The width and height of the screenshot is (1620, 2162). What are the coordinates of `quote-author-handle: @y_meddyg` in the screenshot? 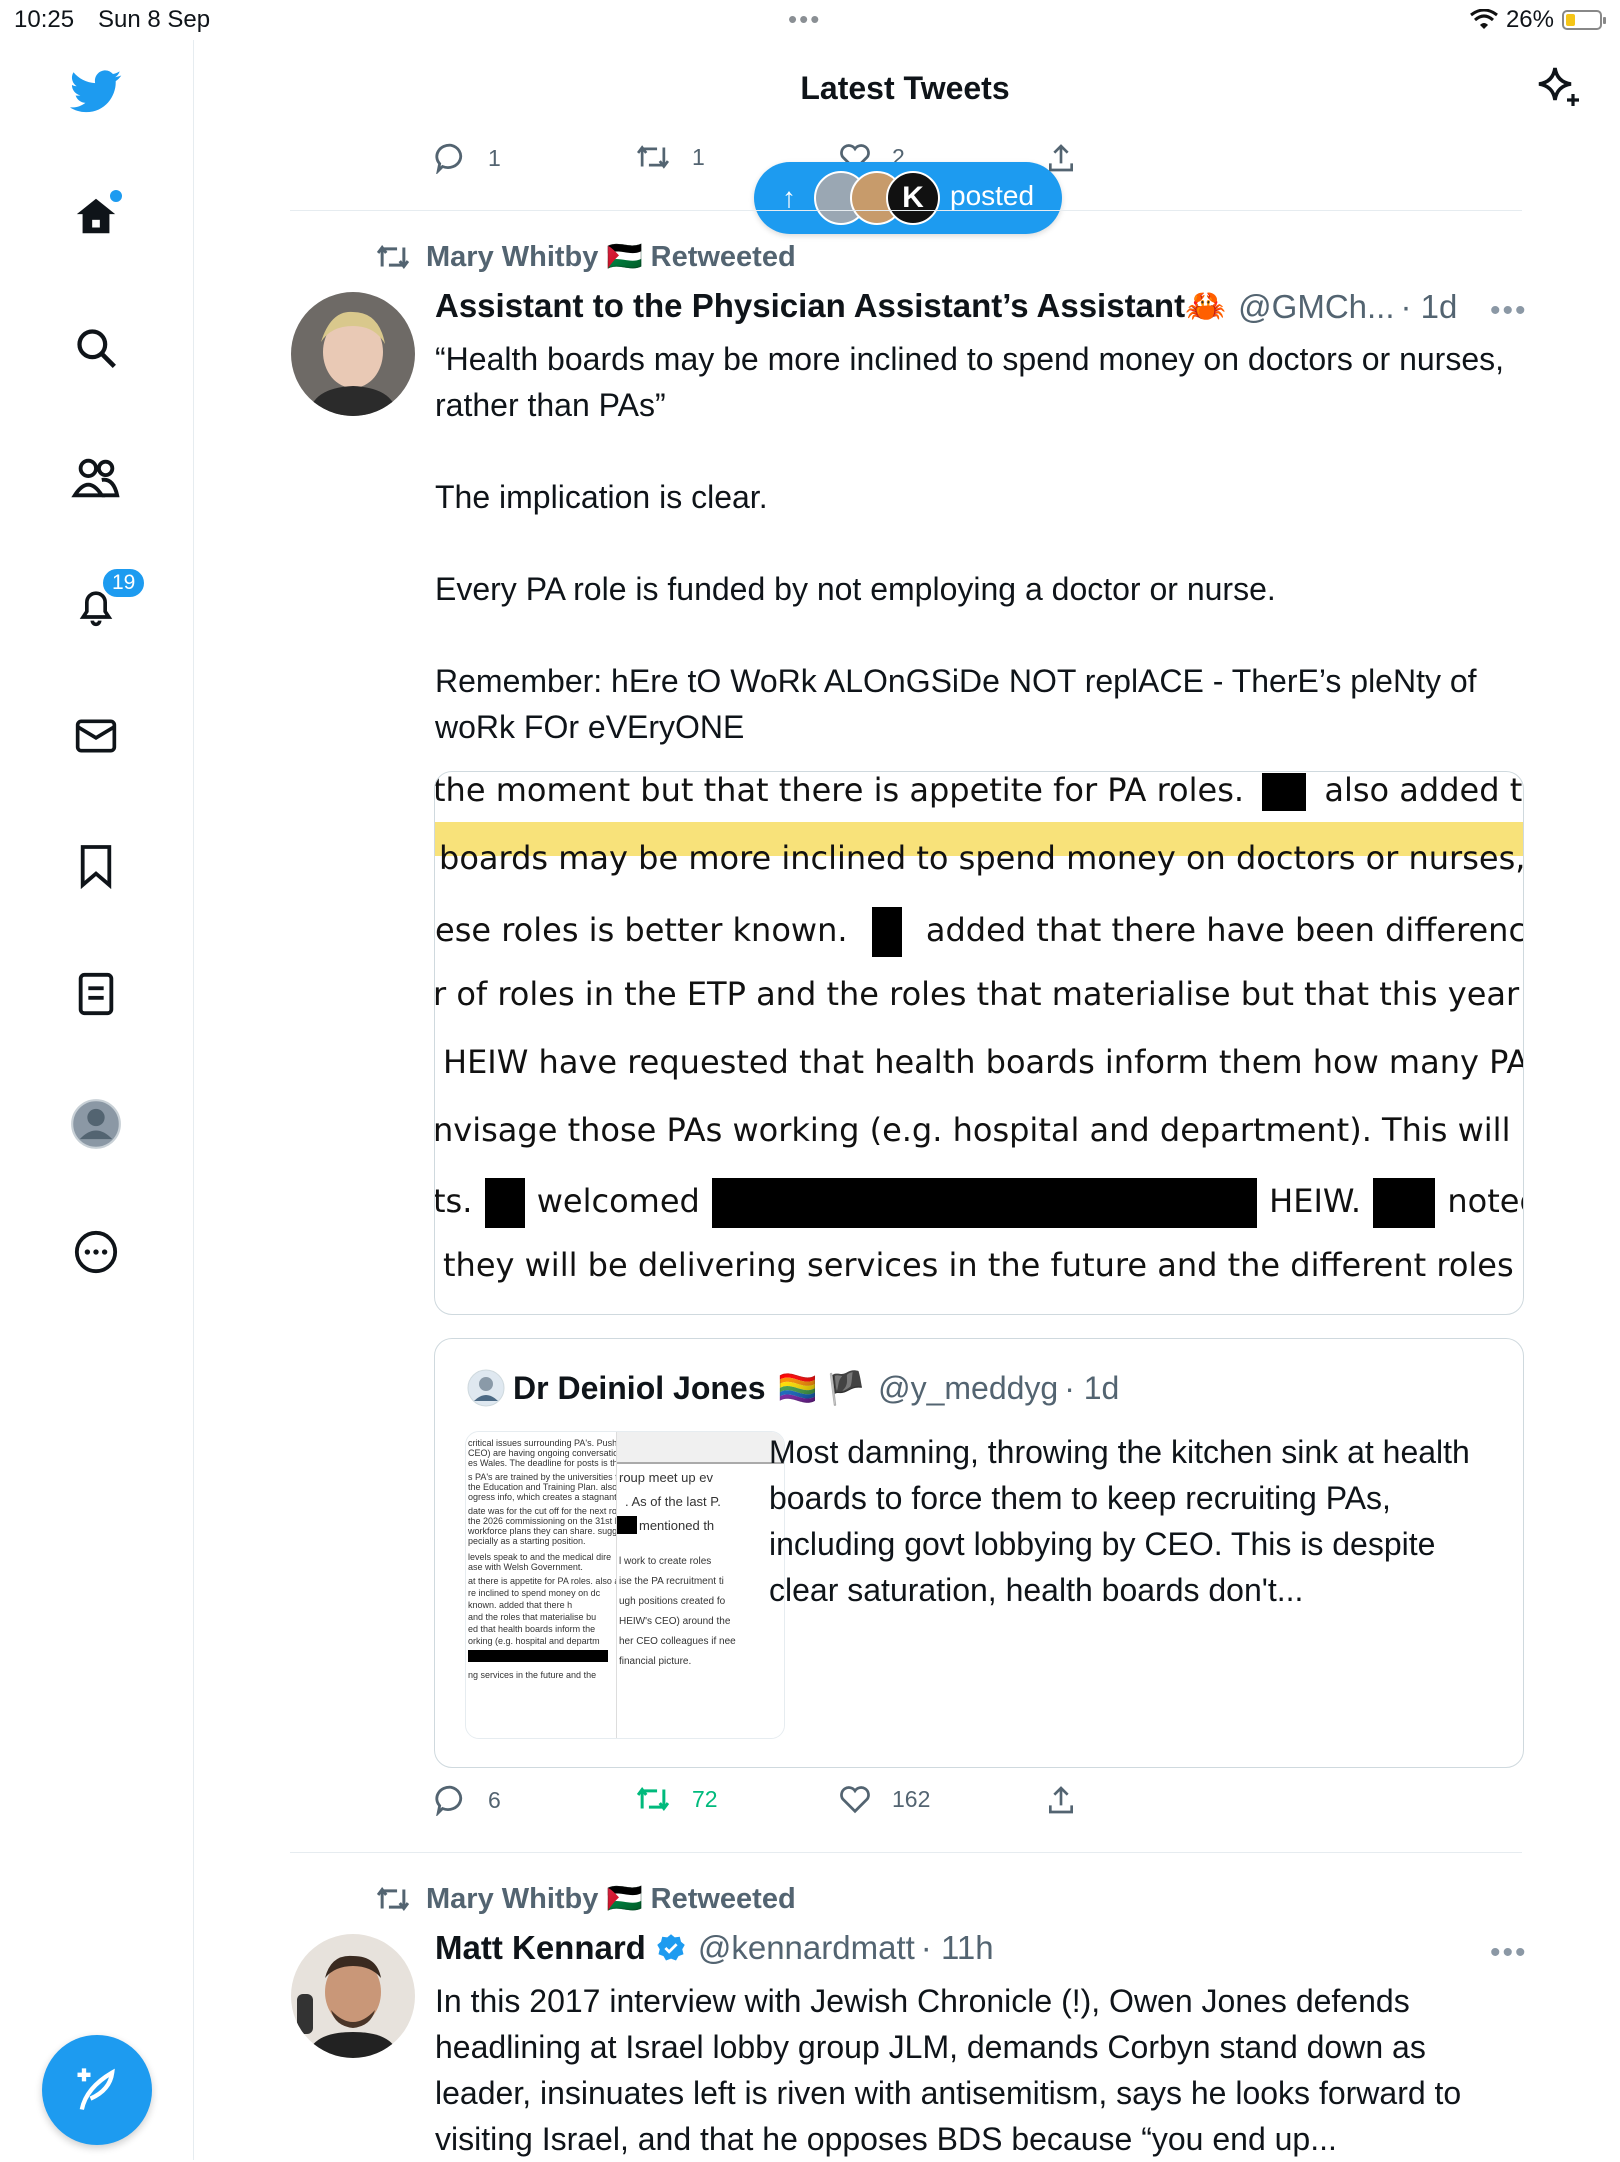 It's located at (968, 1388).